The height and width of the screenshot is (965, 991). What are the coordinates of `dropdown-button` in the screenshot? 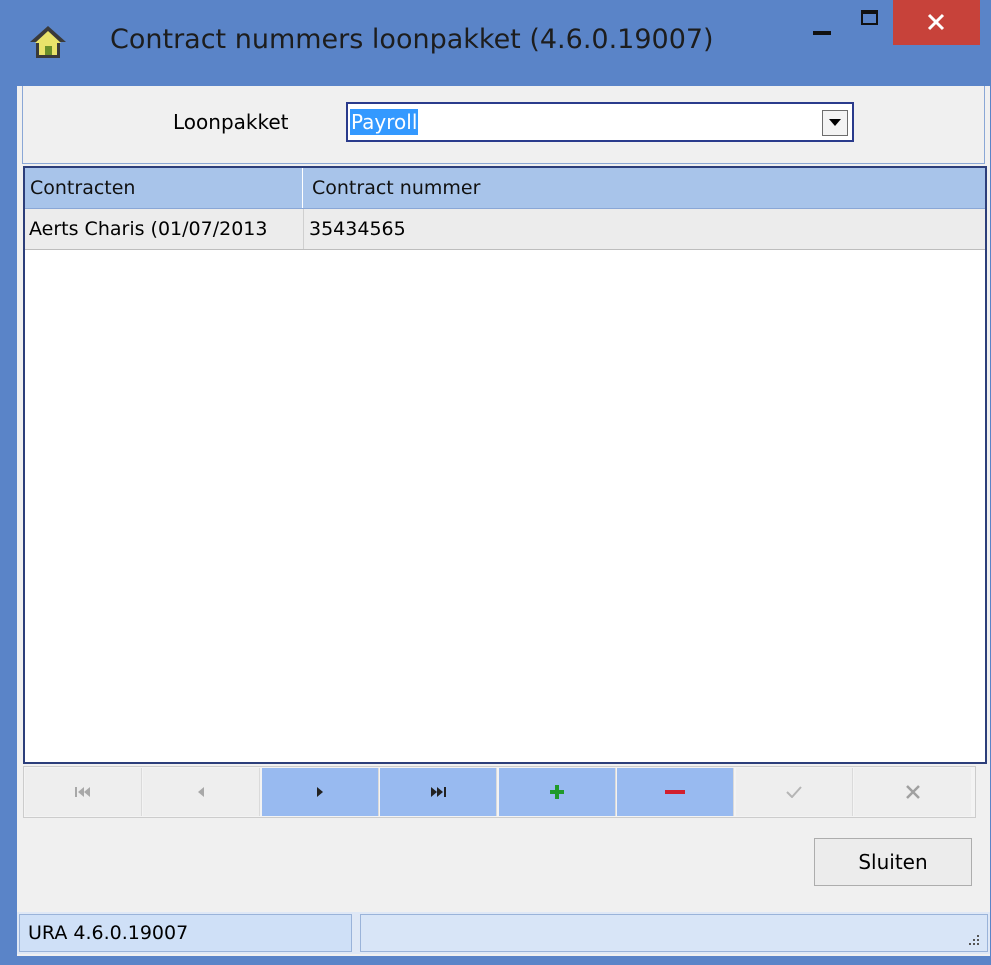 It's located at (835, 123).